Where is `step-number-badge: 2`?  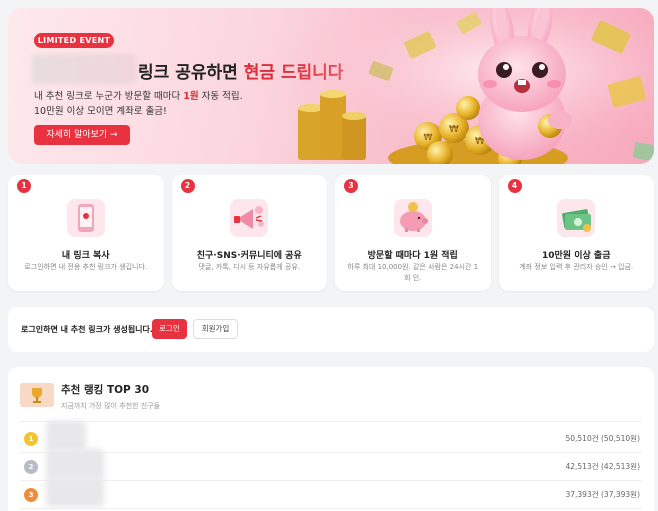
step-number-badge: 2 is located at coordinates (187, 186).